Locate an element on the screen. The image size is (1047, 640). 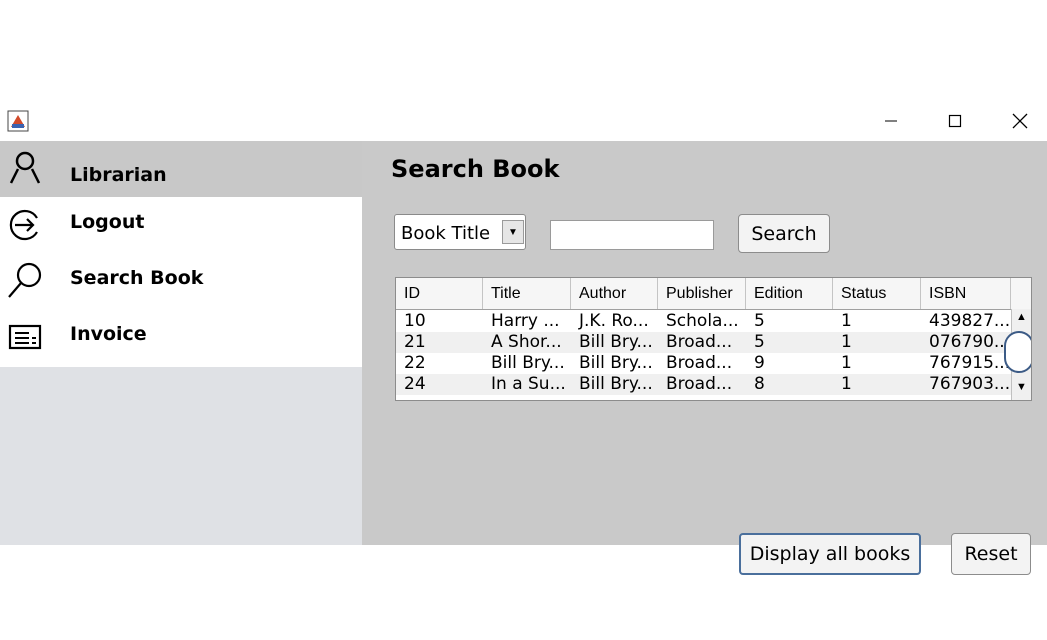
search-button: Search is located at coordinates (784, 233).